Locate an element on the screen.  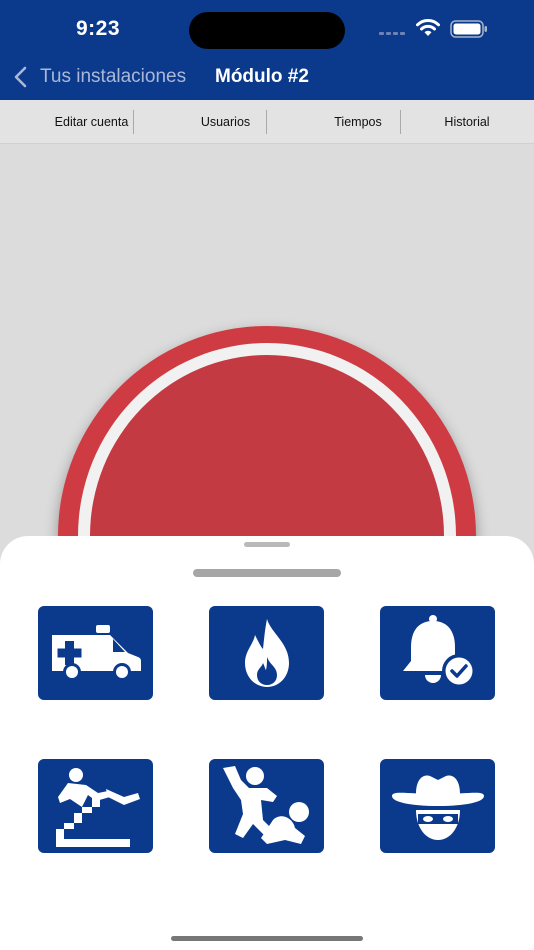
assault-icon is located at coordinates (265, 805).